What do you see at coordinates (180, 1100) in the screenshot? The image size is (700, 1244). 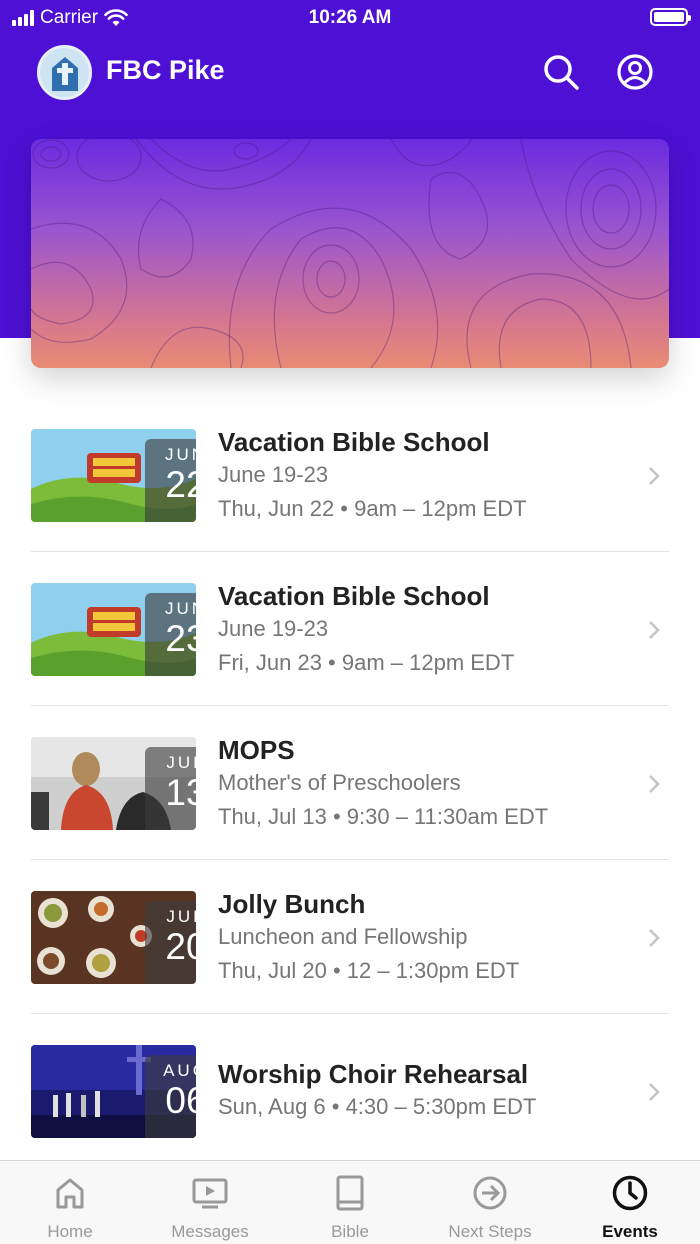 I see `date-day: 06` at bounding box center [180, 1100].